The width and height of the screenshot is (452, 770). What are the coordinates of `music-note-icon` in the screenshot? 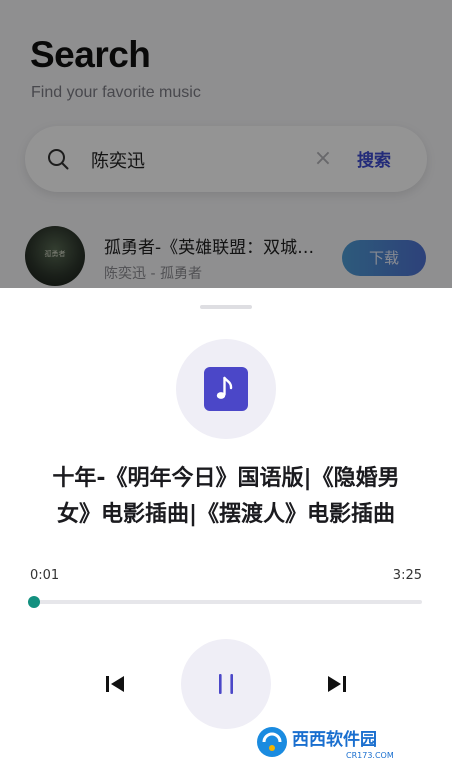 It's located at (226, 389).